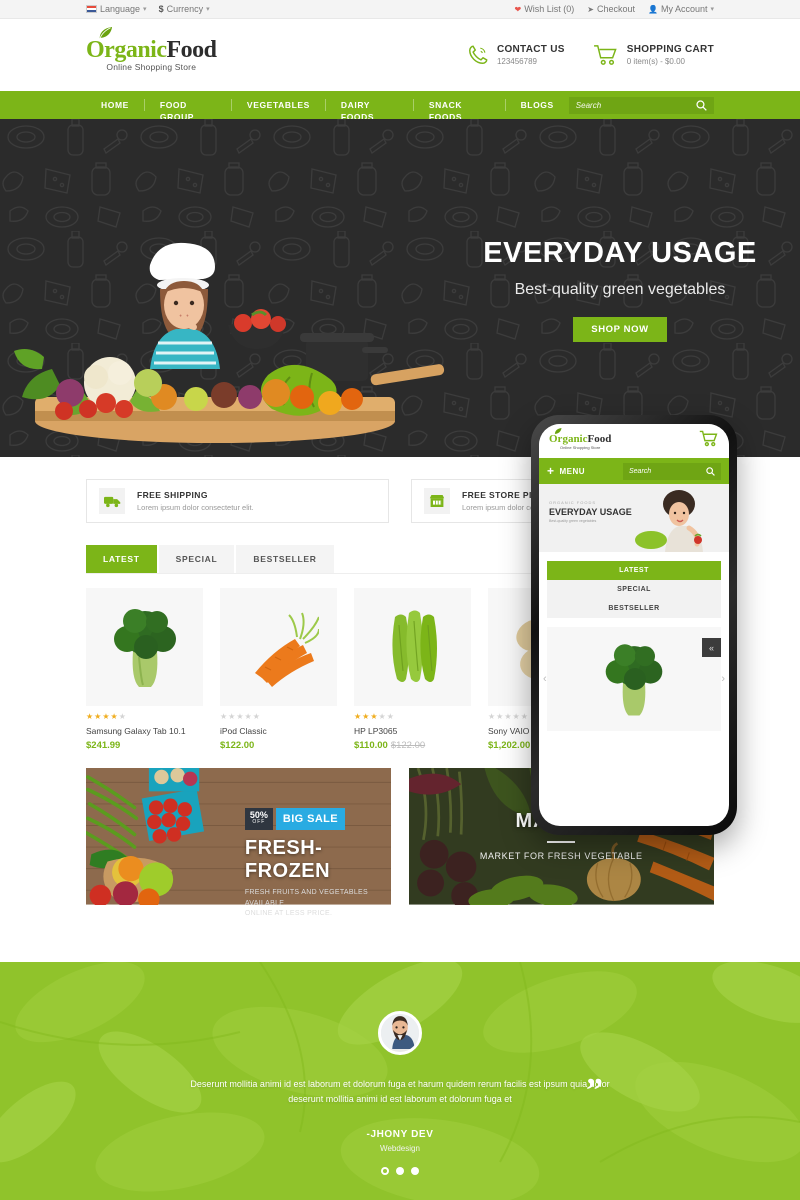 The width and height of the screenshot is (800, 1200). I want to click on nav-item-dairy-foods: DAIRY FOODS, so click(370, 110).